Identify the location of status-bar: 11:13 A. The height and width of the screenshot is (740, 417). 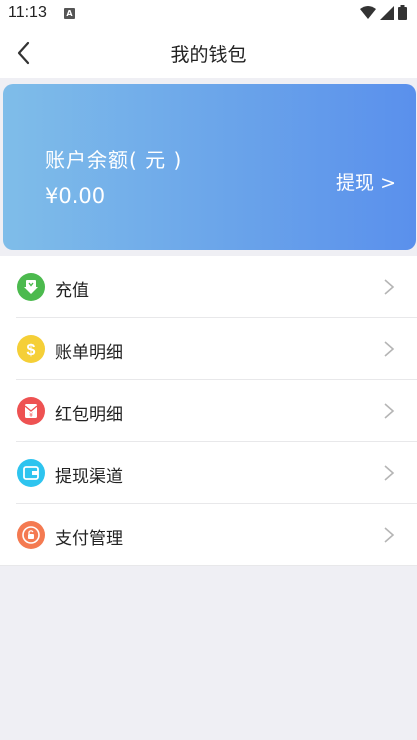
(208, 14).